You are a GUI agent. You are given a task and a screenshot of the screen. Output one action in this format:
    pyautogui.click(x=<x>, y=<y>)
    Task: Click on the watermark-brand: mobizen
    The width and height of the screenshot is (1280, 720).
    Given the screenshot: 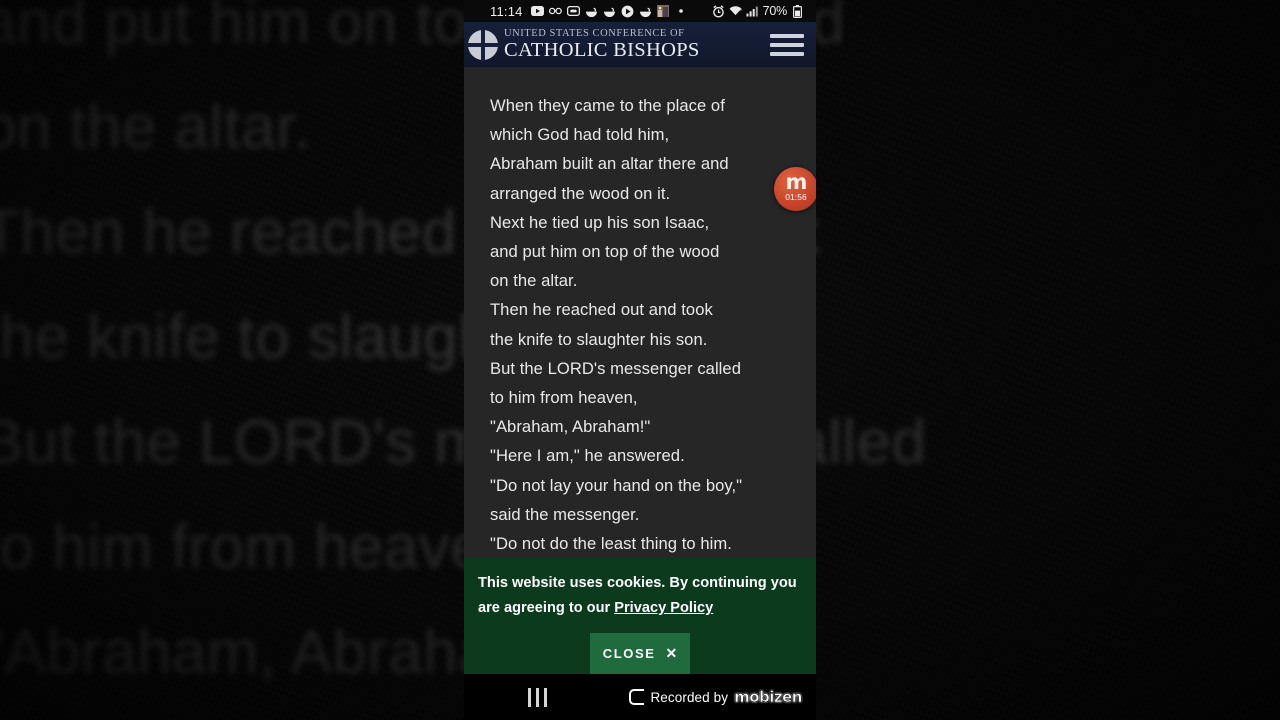 What is the action you would take?
    pyautogui.click(x=768, y=697)
    